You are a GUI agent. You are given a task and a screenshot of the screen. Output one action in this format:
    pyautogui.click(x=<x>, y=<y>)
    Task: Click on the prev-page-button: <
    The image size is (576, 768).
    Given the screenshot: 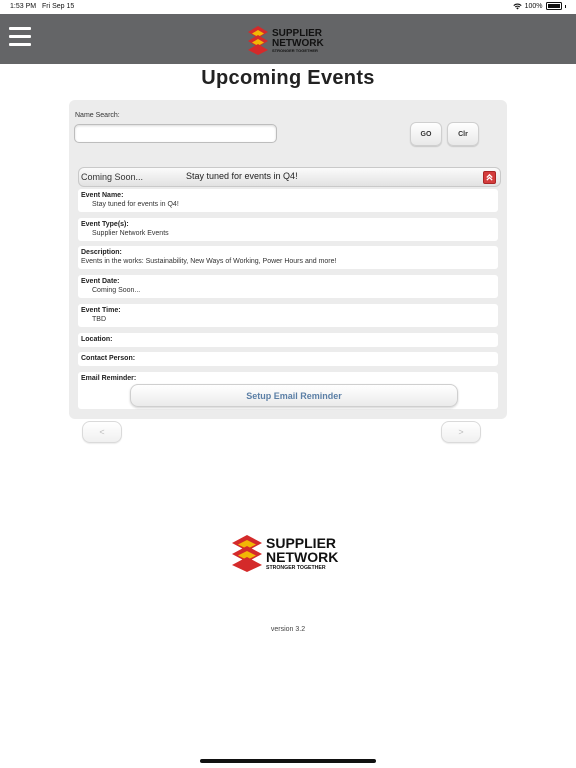 What is the action you would take?
    pyautogui.click(x=102, y=432)
    